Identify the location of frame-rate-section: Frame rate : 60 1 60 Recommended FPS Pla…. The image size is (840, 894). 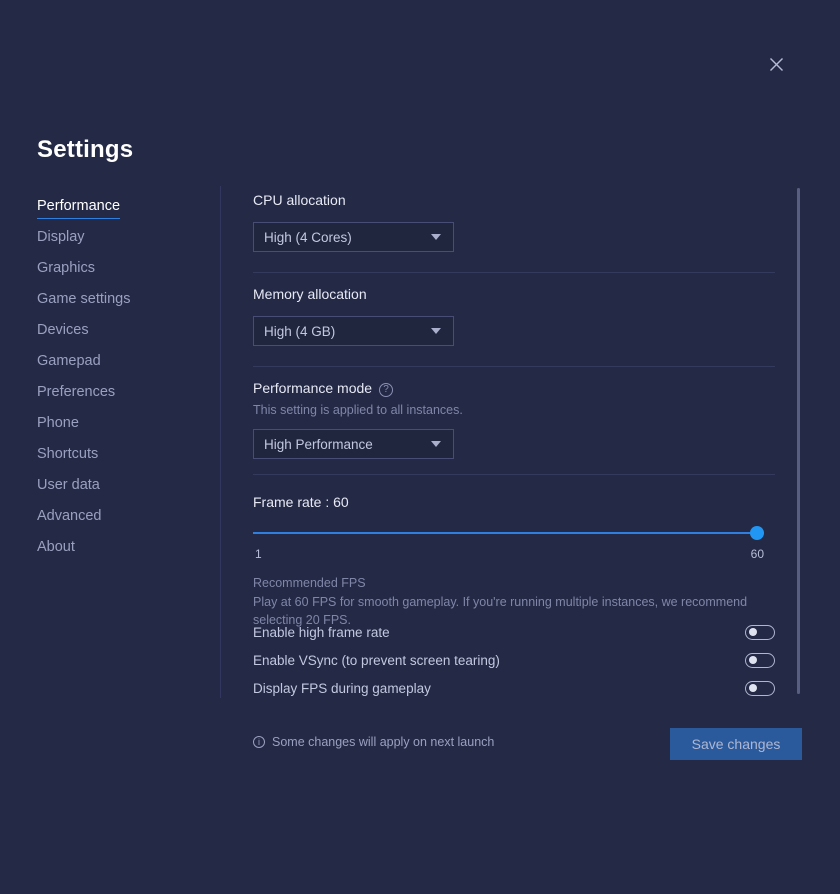
(514, 561).